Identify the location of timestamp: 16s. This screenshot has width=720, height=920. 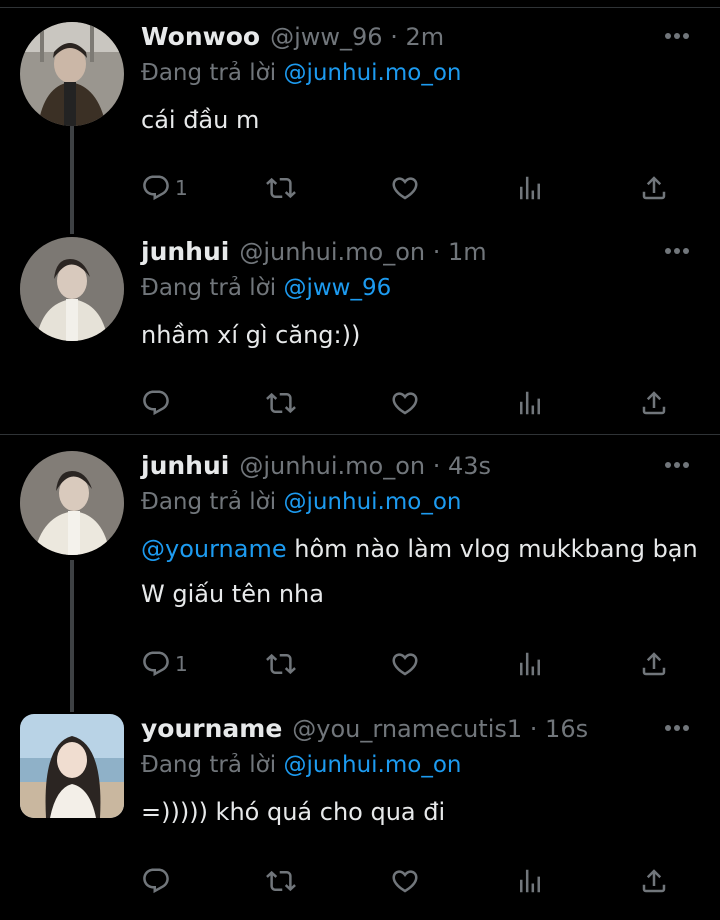
(566, 729).